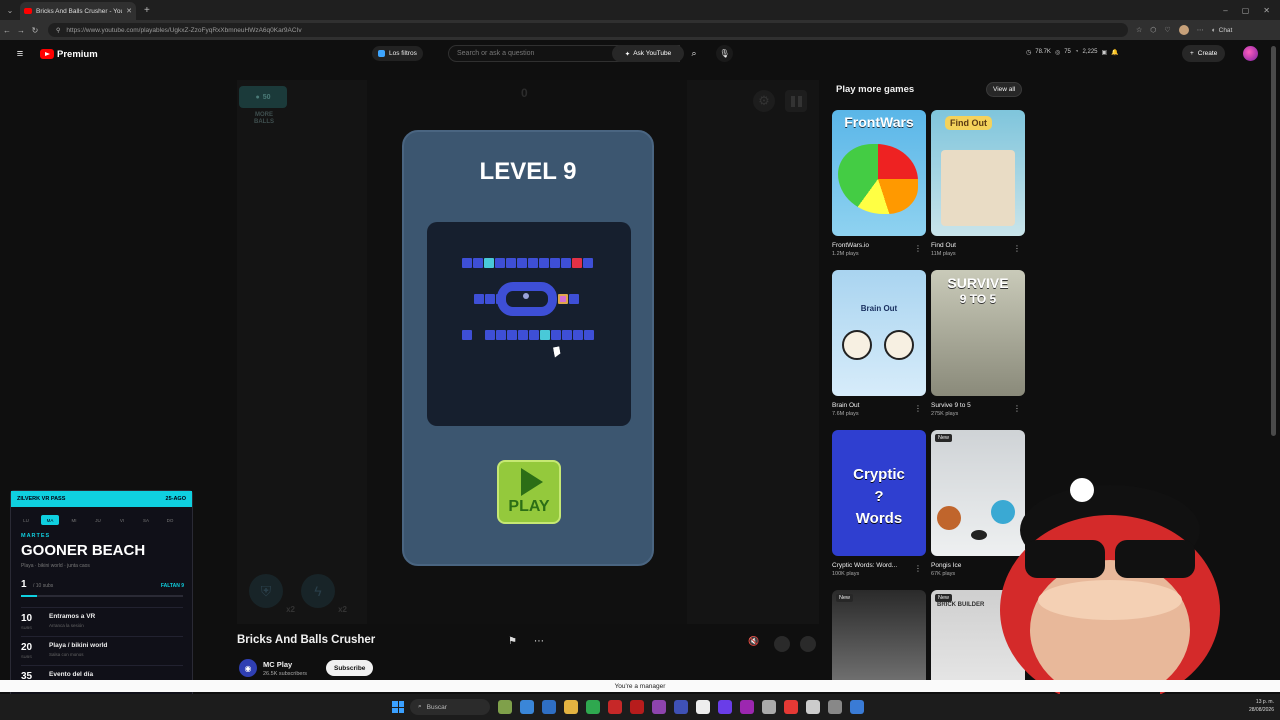 Image resolution: width=1280 pixels, height=720 pixels. Describe the element at coordinates (129, 11) in the screenshot. I see `close-tab-icon: ✕` at that location.